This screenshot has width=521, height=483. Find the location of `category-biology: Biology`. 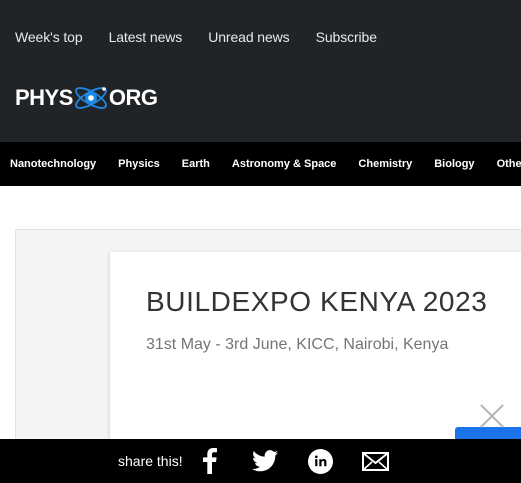

category-biology: Biology is located at coordinates (454, 164).